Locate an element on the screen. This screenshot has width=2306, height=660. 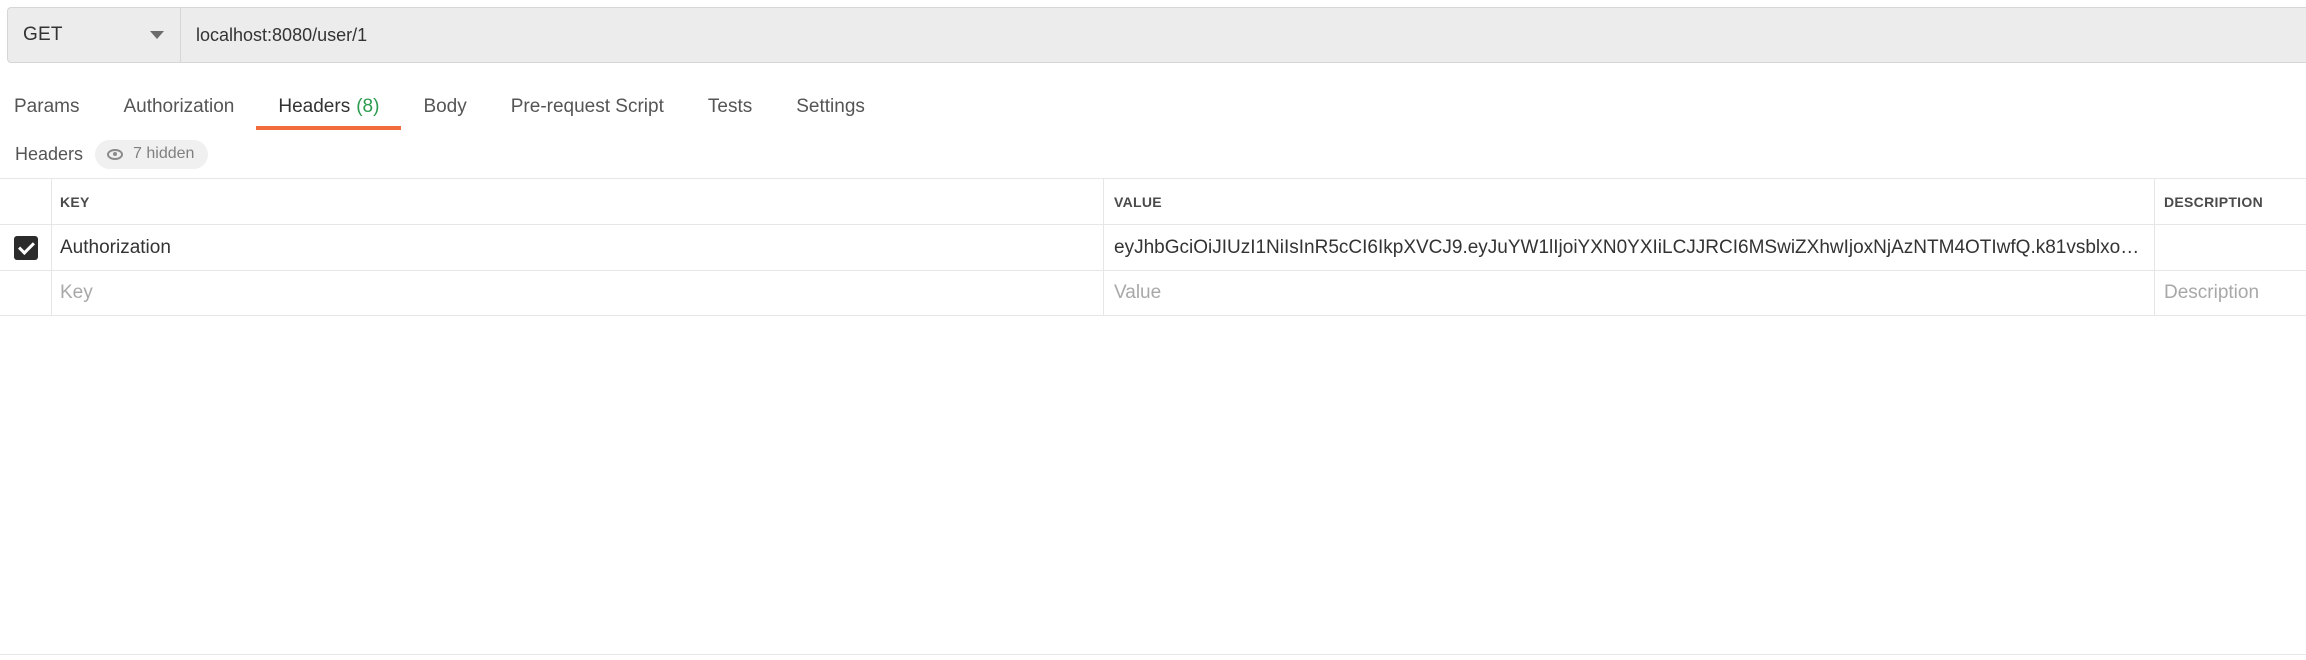
tab-body: Body is located at coordinates (444, 109).